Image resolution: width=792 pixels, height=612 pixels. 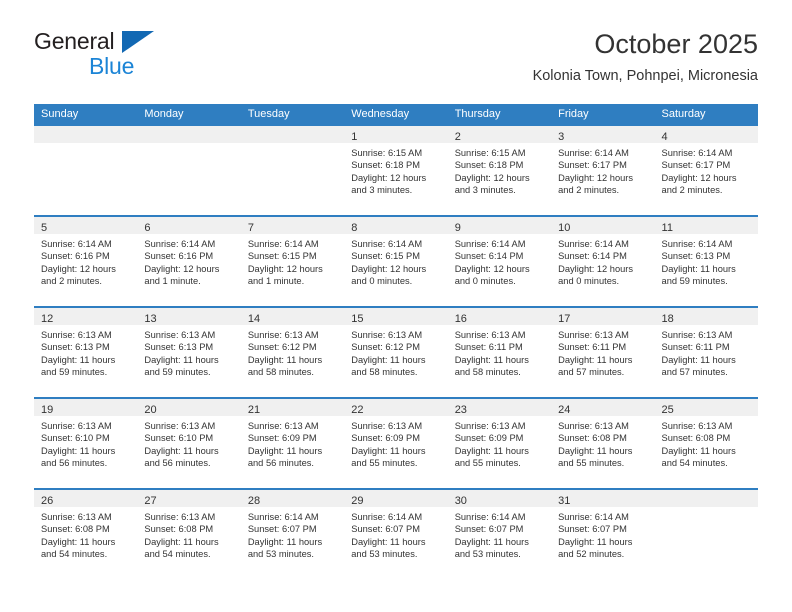 I want to click on day-detail-line: Sunset: 6:14 PM, so click(x=489, y=256).